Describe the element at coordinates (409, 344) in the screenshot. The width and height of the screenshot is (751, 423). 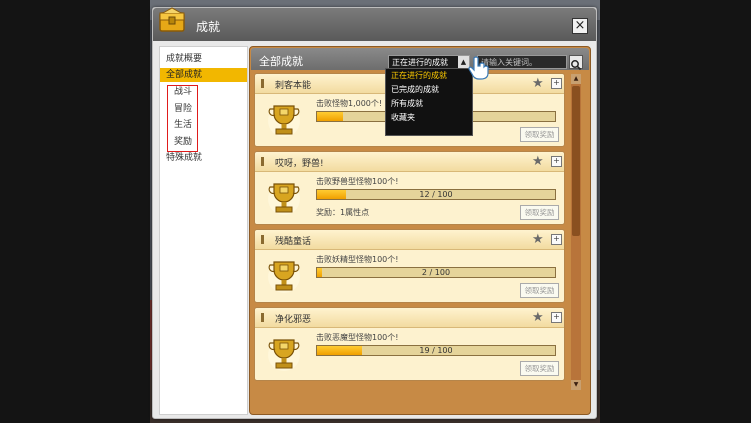
I see `achievement-card: 净化邪恶 ★ + 击败恶魔型怪物100个! 19 / 100 领取奖励` at that location.